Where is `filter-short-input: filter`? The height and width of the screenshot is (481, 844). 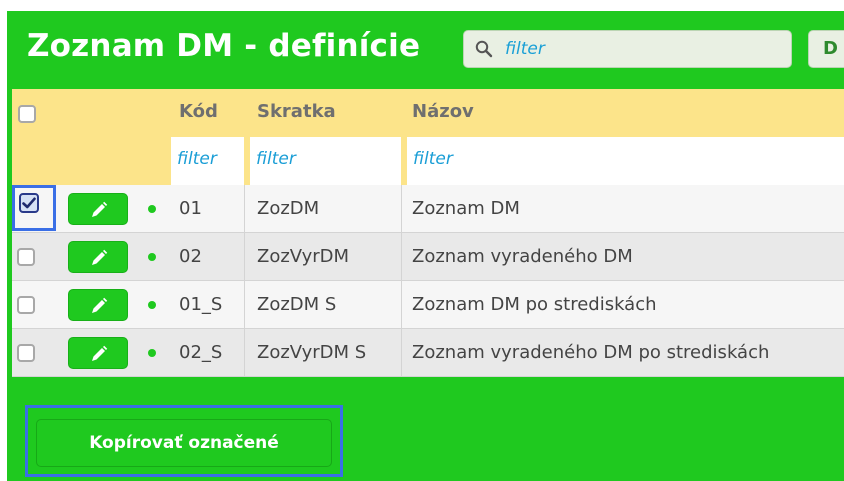 filter-short-input: filter is located at coordinates (325, 161).